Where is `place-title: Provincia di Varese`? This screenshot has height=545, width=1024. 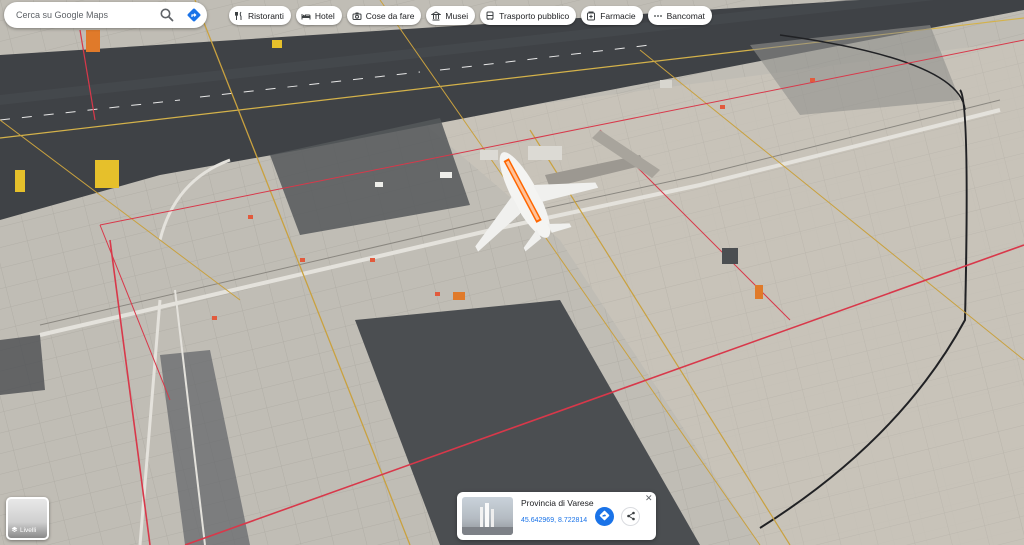
place-title: Provincia di Varese is located at coordinates (557, 503).